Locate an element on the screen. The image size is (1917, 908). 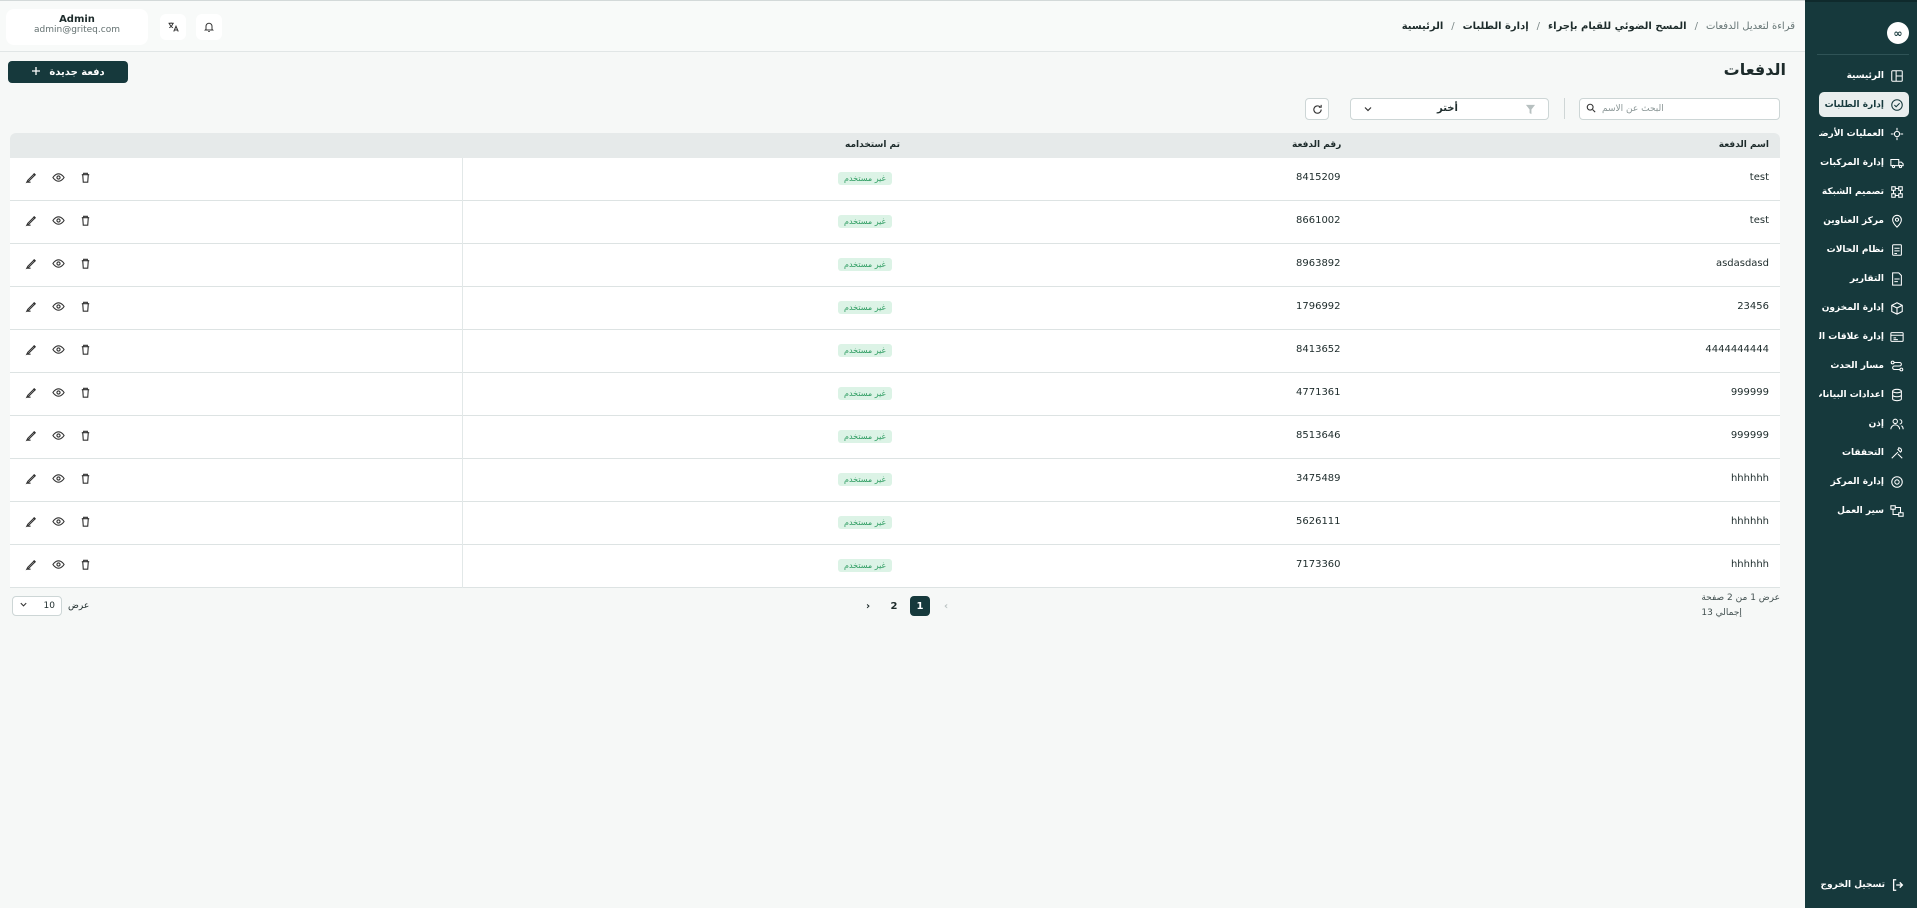
breadcrumb-home: الرئيسية is located at coordinates (1423, 26).